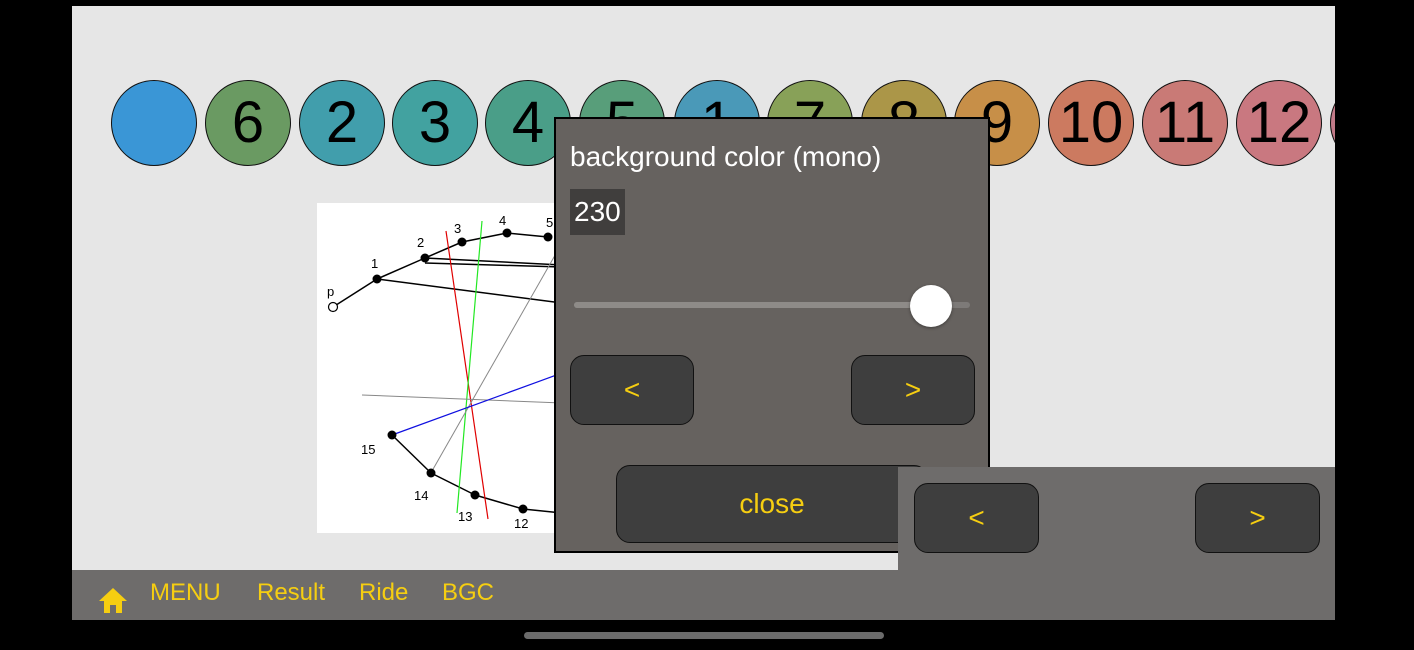 This screenshot has width=1414, height=650. Describe the element at coordinates (368, 449) in the screenshot. I see `point-label-15: 15` at that location.